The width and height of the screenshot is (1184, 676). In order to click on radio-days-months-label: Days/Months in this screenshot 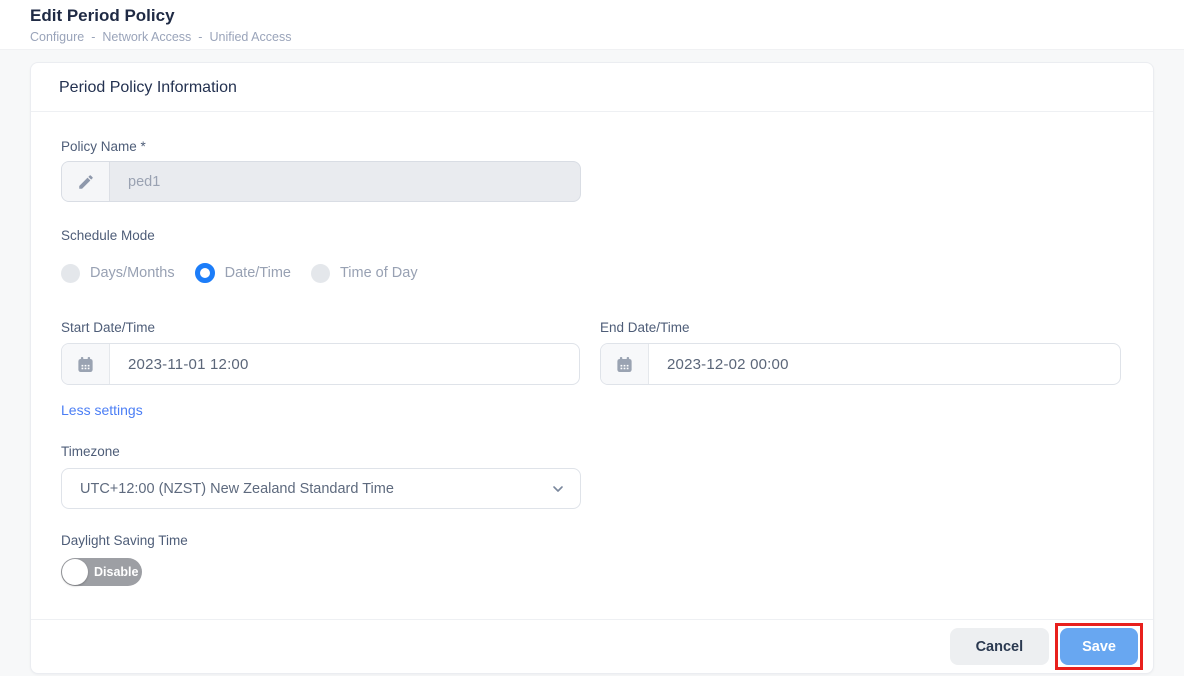, I will do `click(132, 273)`.